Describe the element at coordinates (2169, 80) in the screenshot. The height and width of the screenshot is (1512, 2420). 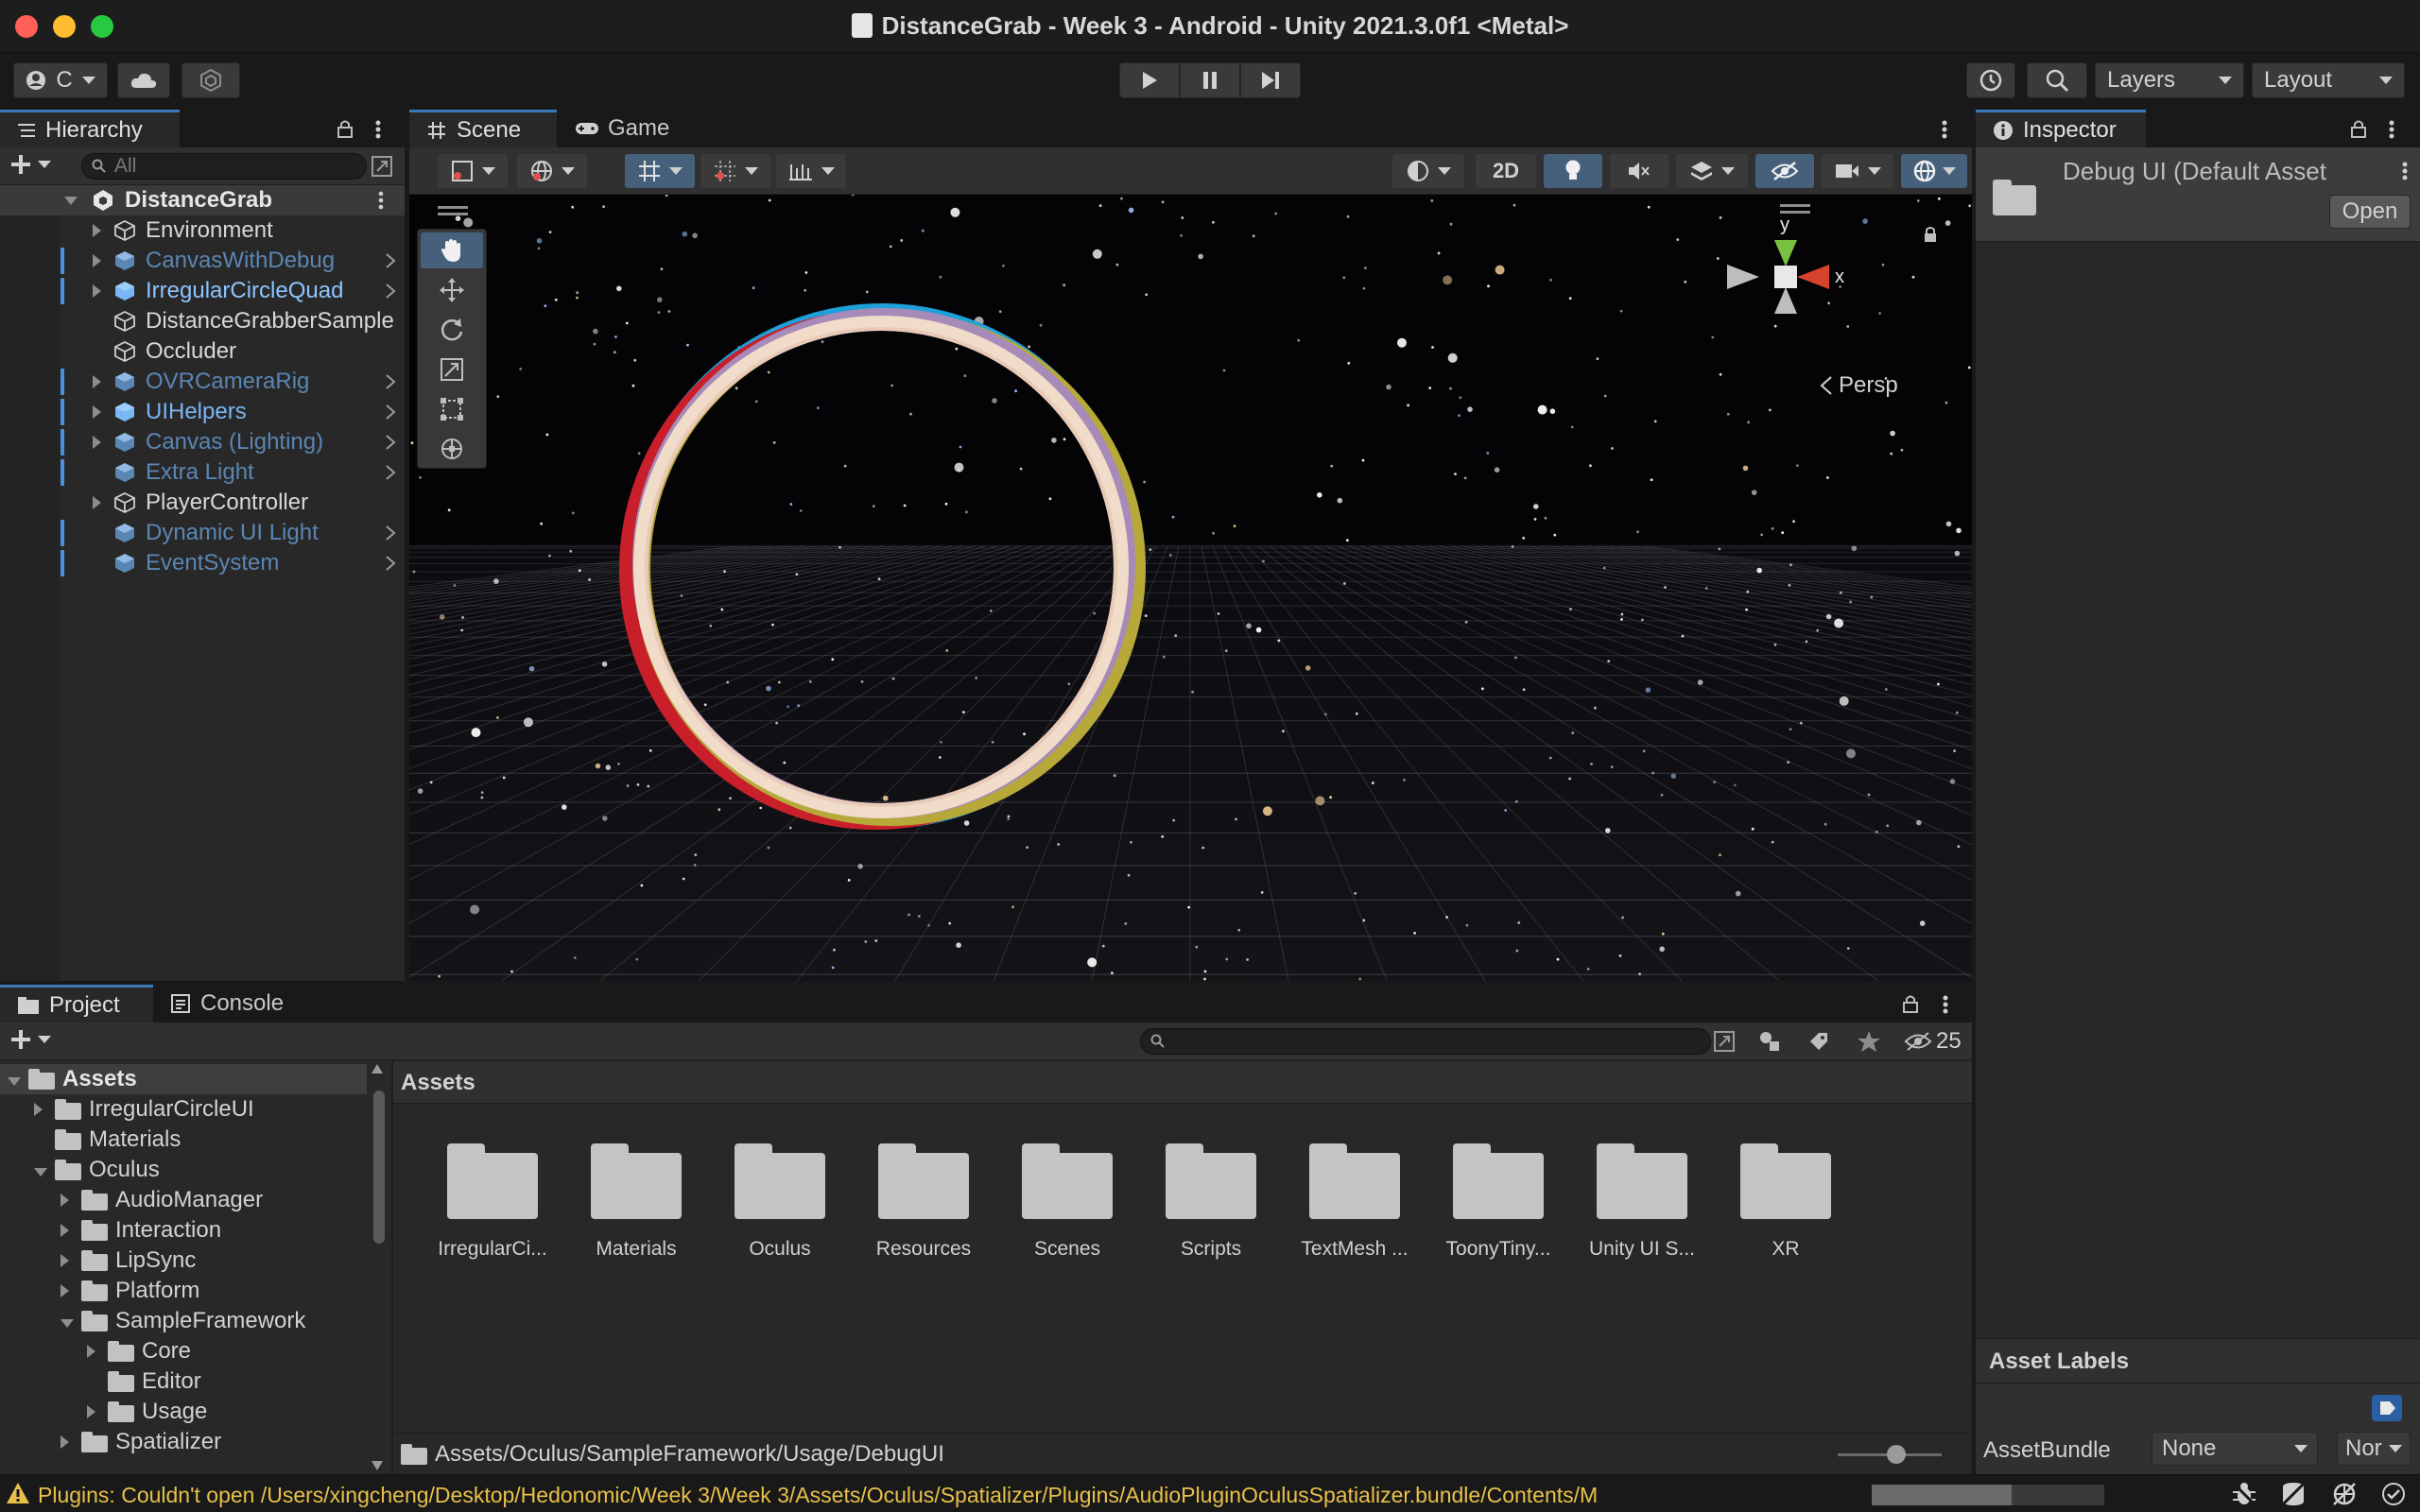
I see `layers-dropdown: Layers` at that location.